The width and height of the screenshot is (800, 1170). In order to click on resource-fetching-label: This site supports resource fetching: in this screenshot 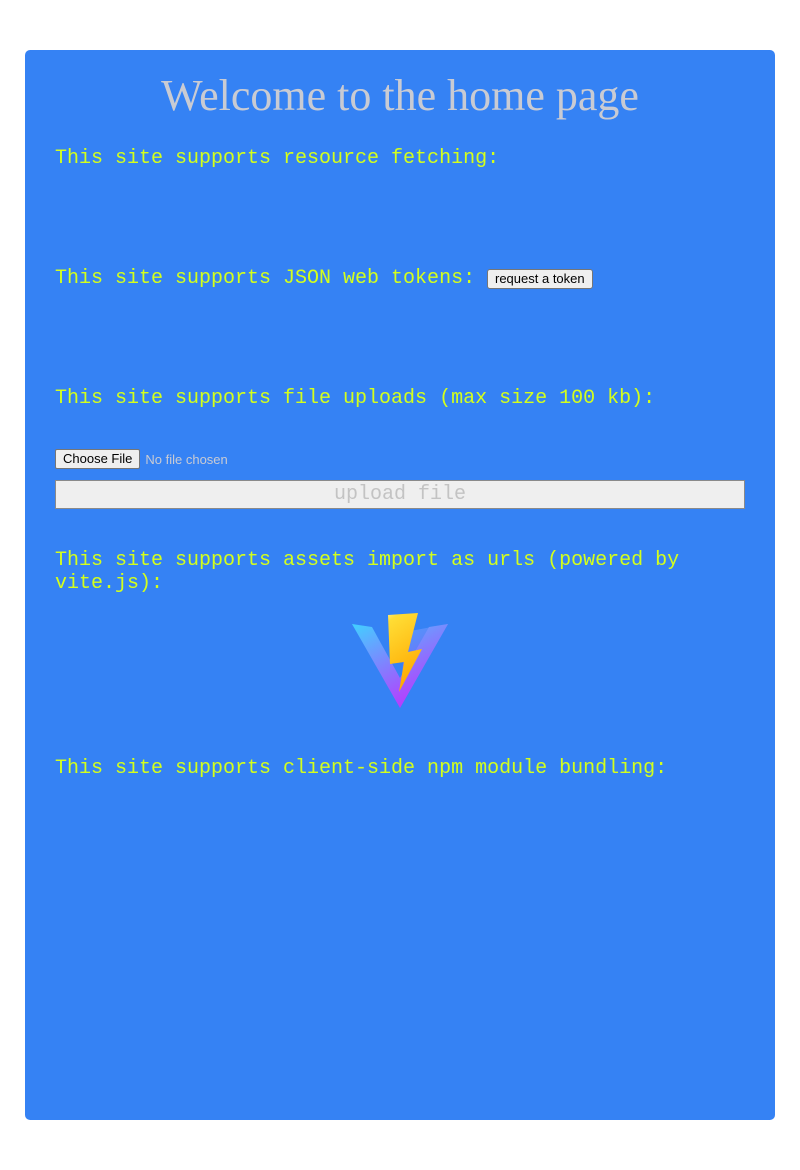, I will do `click(277, 158)`.